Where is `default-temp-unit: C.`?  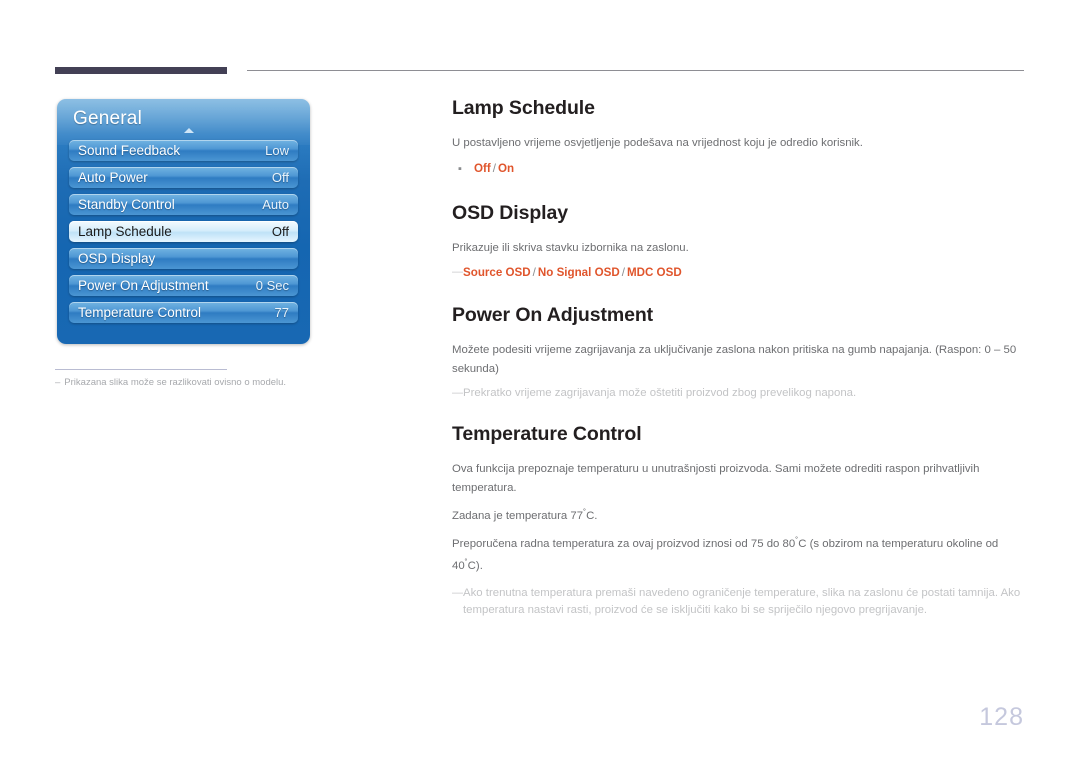 default-temp-unit: C. is located at coordinates (592, 516).